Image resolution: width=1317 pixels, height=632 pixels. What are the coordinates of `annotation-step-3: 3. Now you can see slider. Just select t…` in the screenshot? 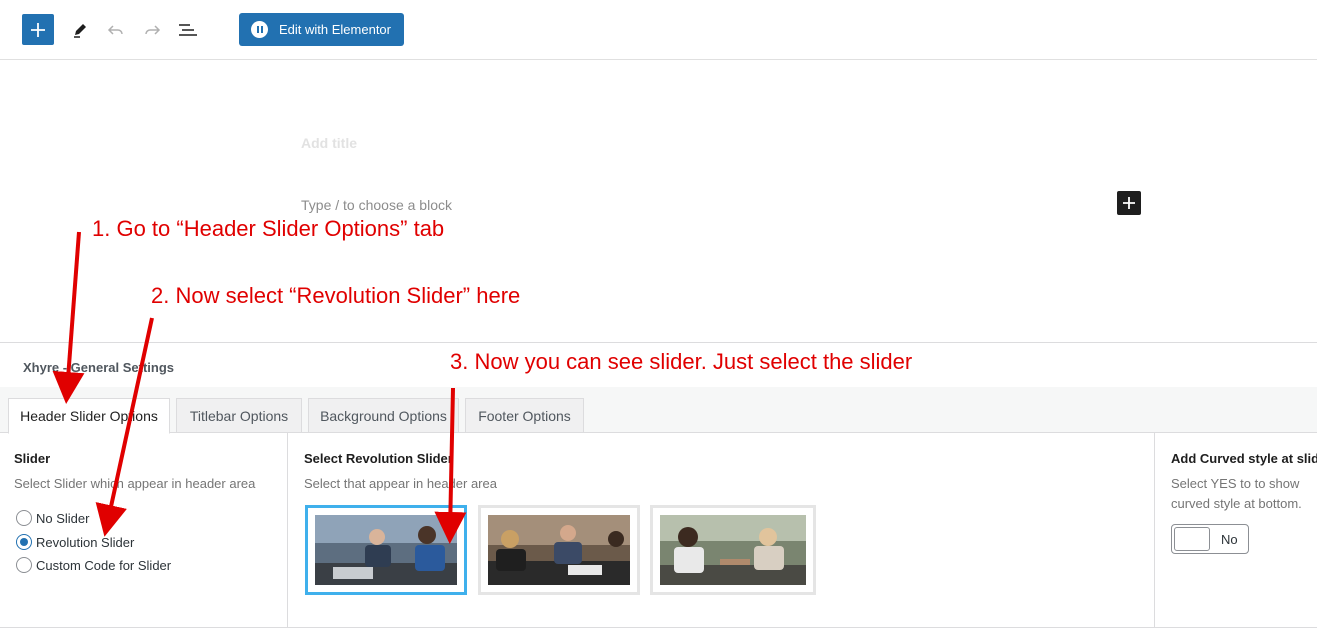 It's located at (681, 361).